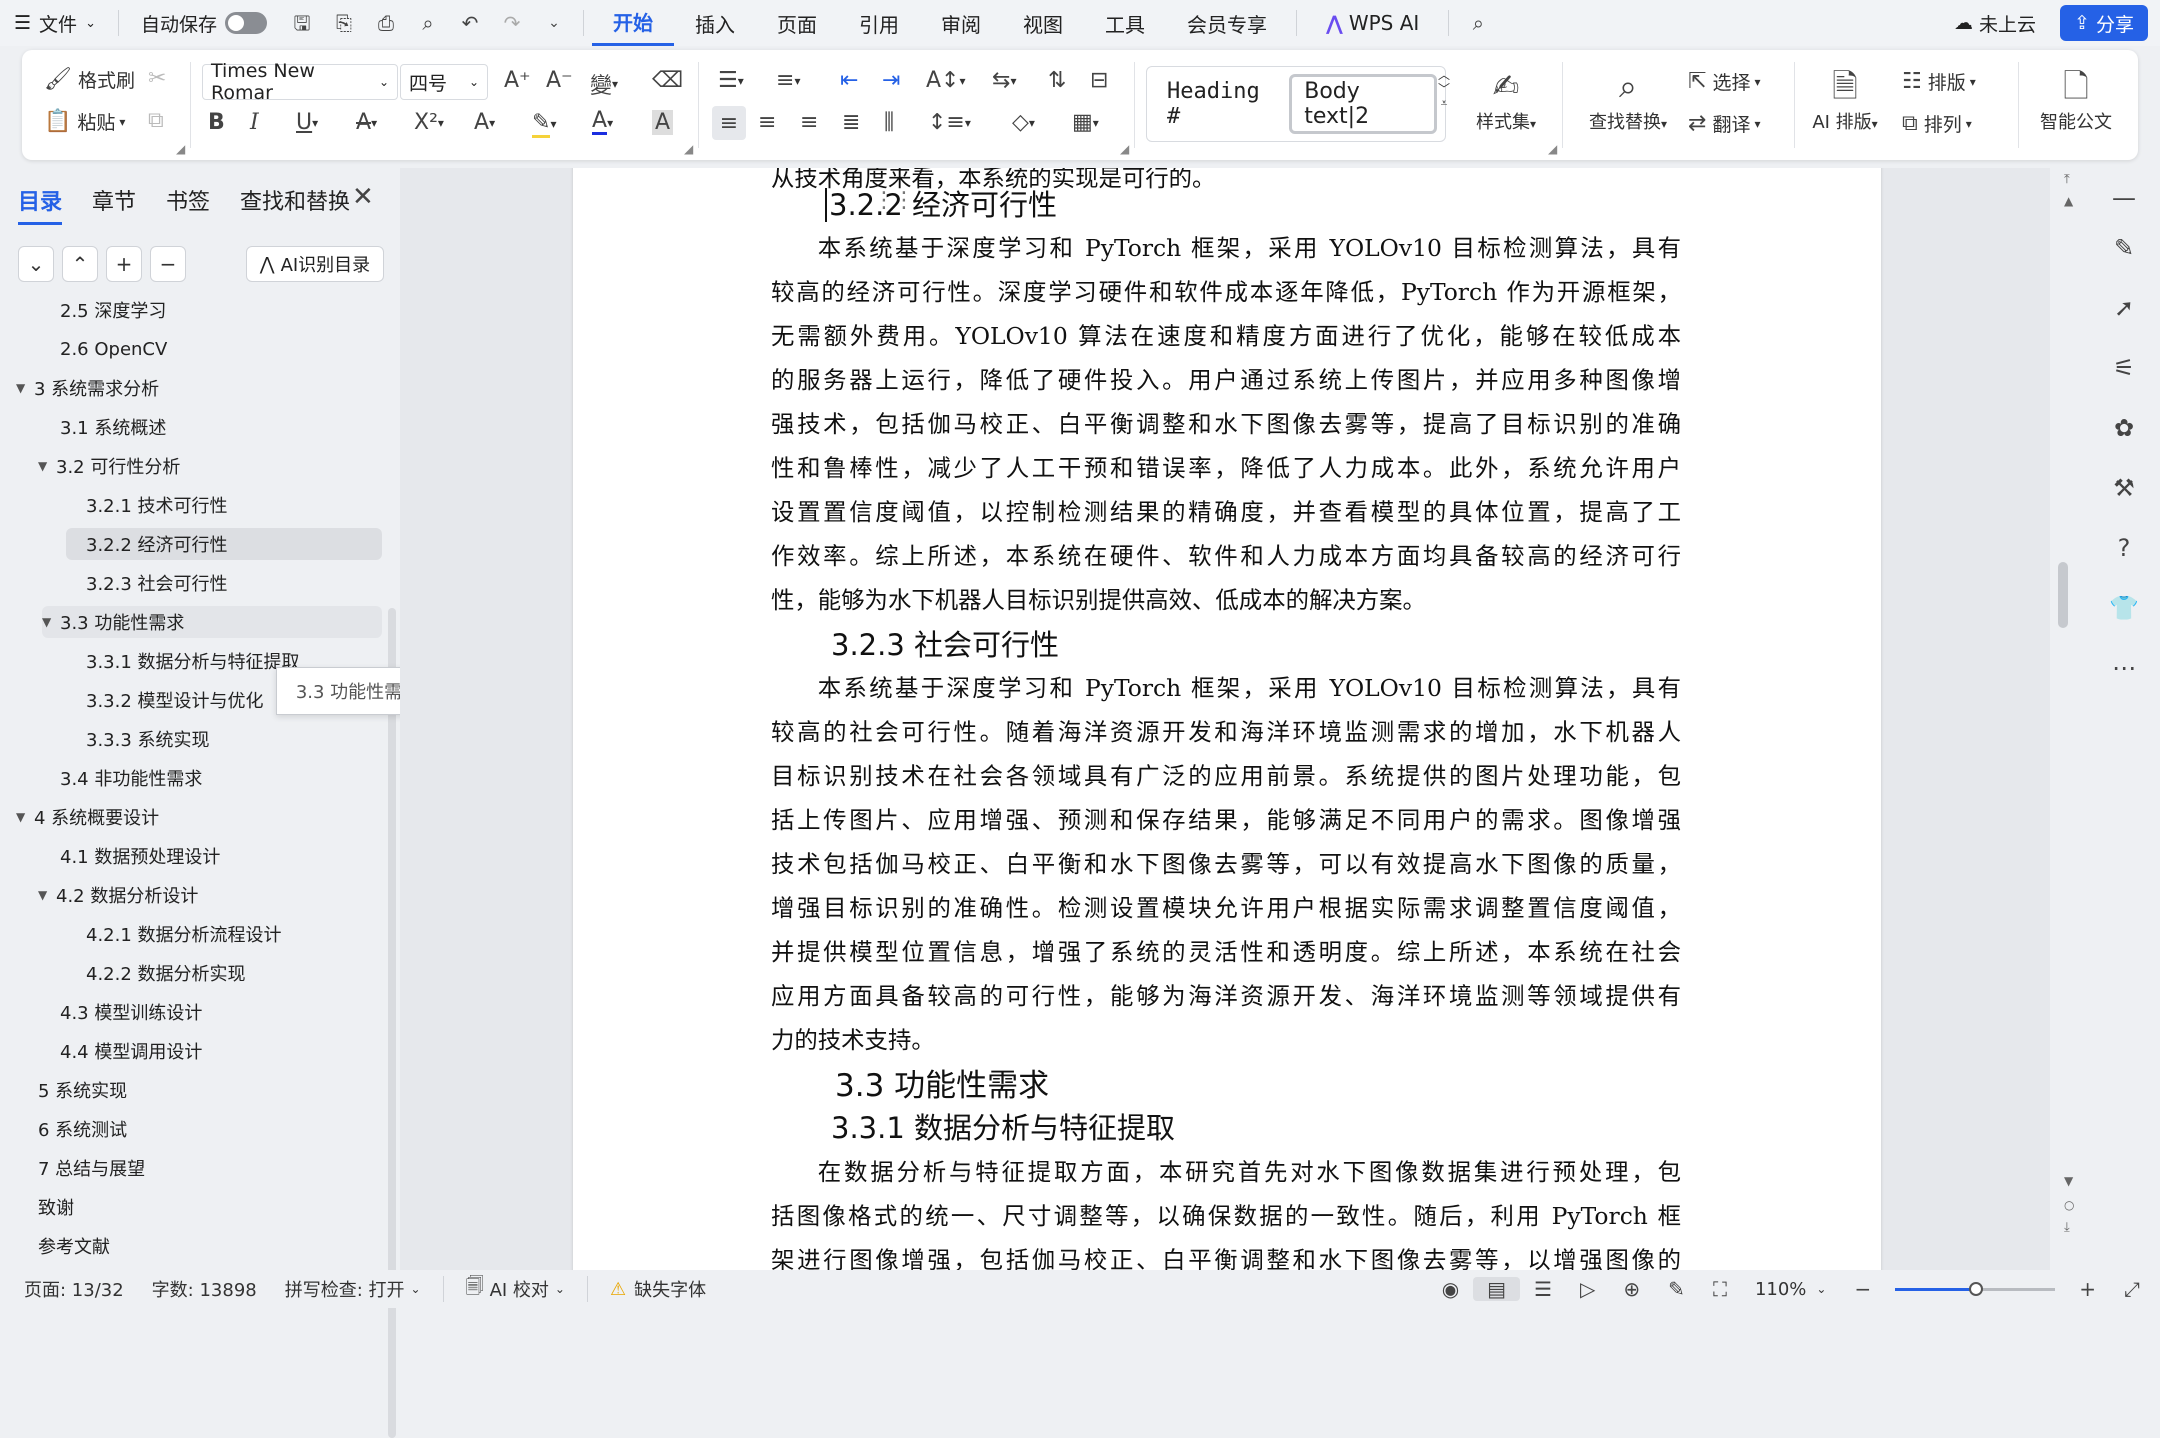  Describe the element at coordinates (2124, 368) in the screenshot. I see `sliders-icon: ⚟` at that location.